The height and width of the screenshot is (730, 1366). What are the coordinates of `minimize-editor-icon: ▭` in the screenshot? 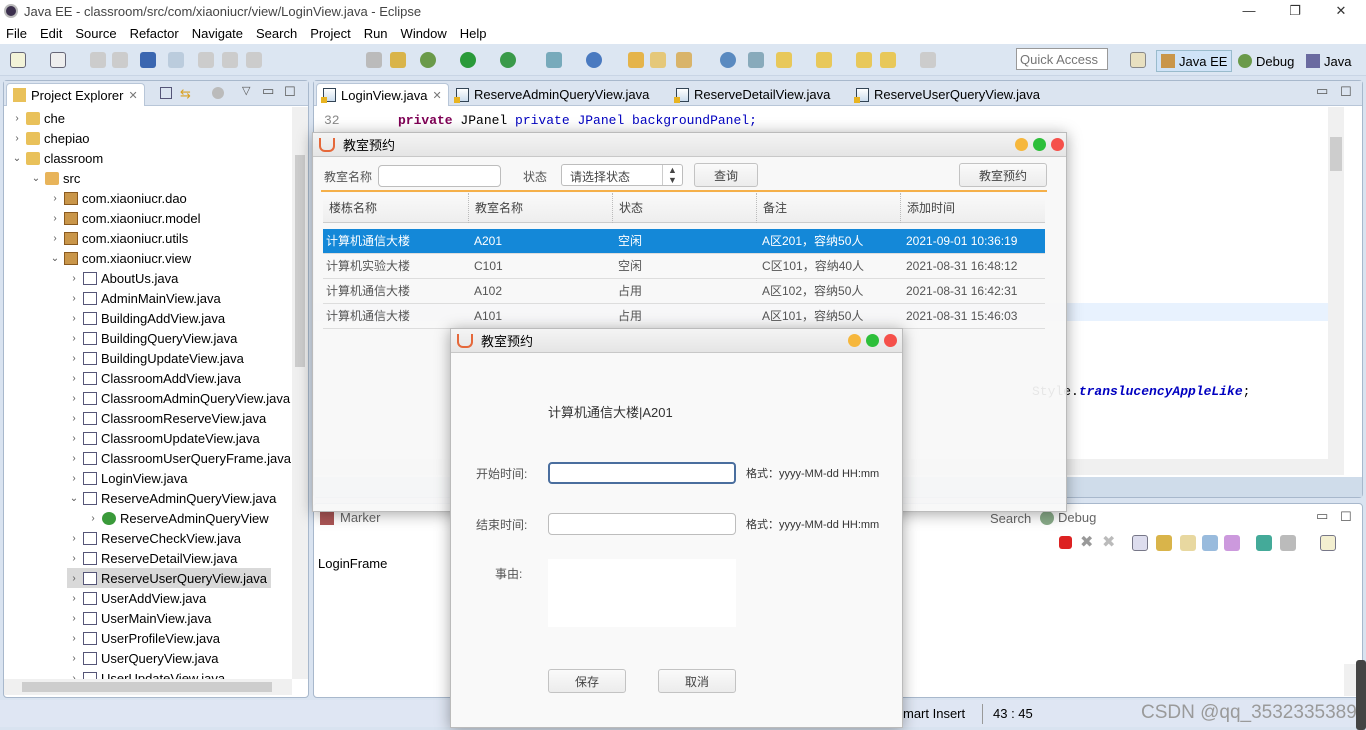 It's located at (1322, 91).